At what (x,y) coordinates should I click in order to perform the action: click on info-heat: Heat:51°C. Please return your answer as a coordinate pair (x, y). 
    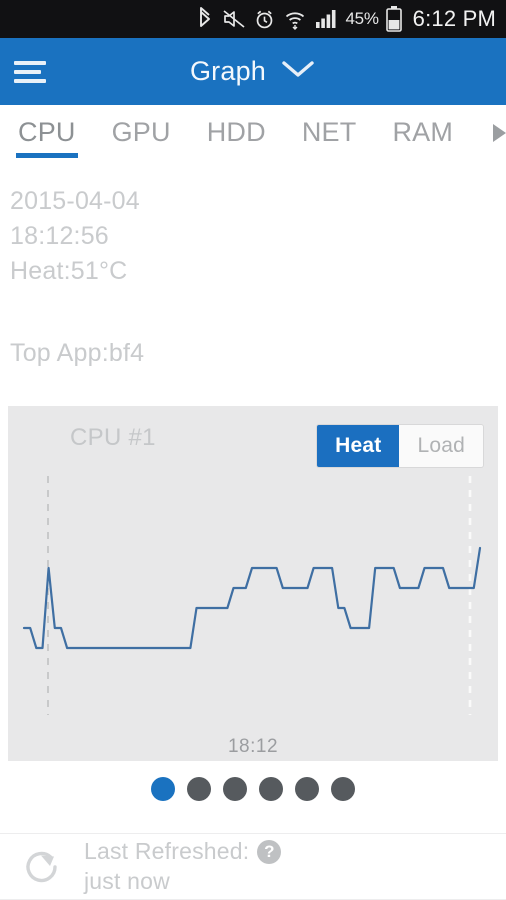
    Looking at the image, I should click on (69, 271).